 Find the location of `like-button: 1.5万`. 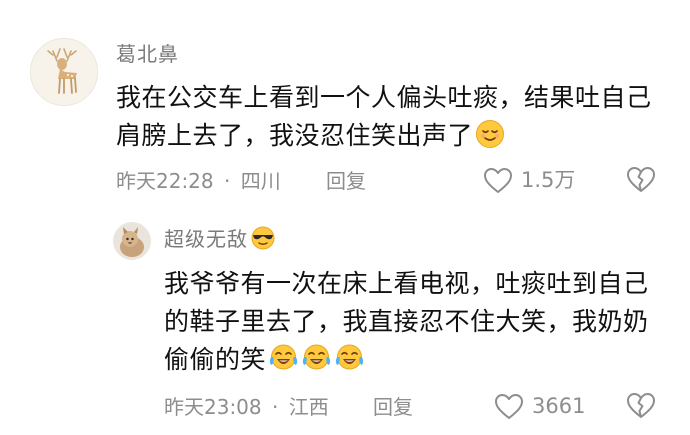

like-button: 1.5万 is located at coordinates (529, 180).